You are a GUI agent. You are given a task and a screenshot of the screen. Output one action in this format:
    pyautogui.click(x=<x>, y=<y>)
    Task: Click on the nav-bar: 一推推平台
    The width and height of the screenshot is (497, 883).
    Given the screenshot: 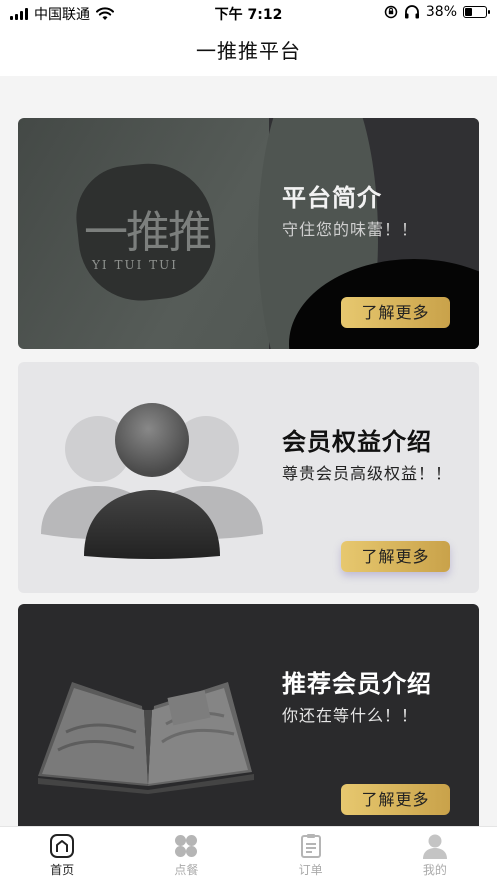 What is the action you would take?
    pyautogui.click(x=248, y=51)
    